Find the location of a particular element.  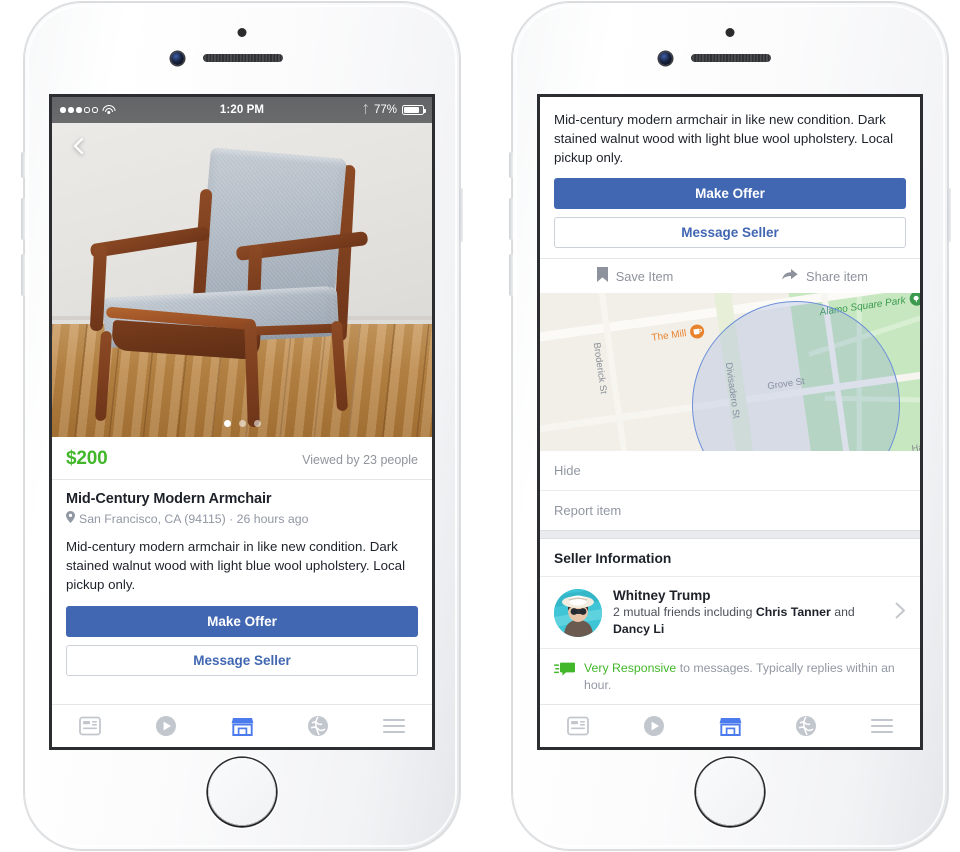

tab-bar-right is located at coordinates (730, 725).